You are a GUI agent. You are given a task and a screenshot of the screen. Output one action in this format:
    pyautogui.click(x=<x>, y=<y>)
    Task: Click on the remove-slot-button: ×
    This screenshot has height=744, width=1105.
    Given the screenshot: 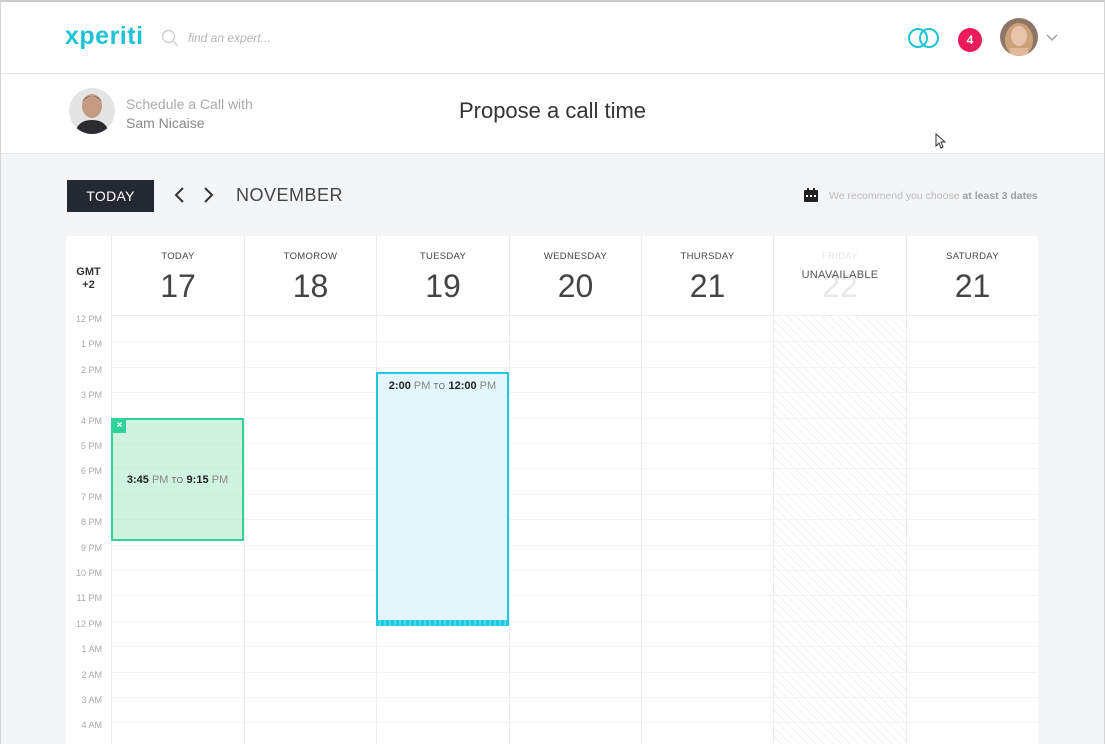 What is the action you would take?
    pyautogui.click(x=119, y=426)
    